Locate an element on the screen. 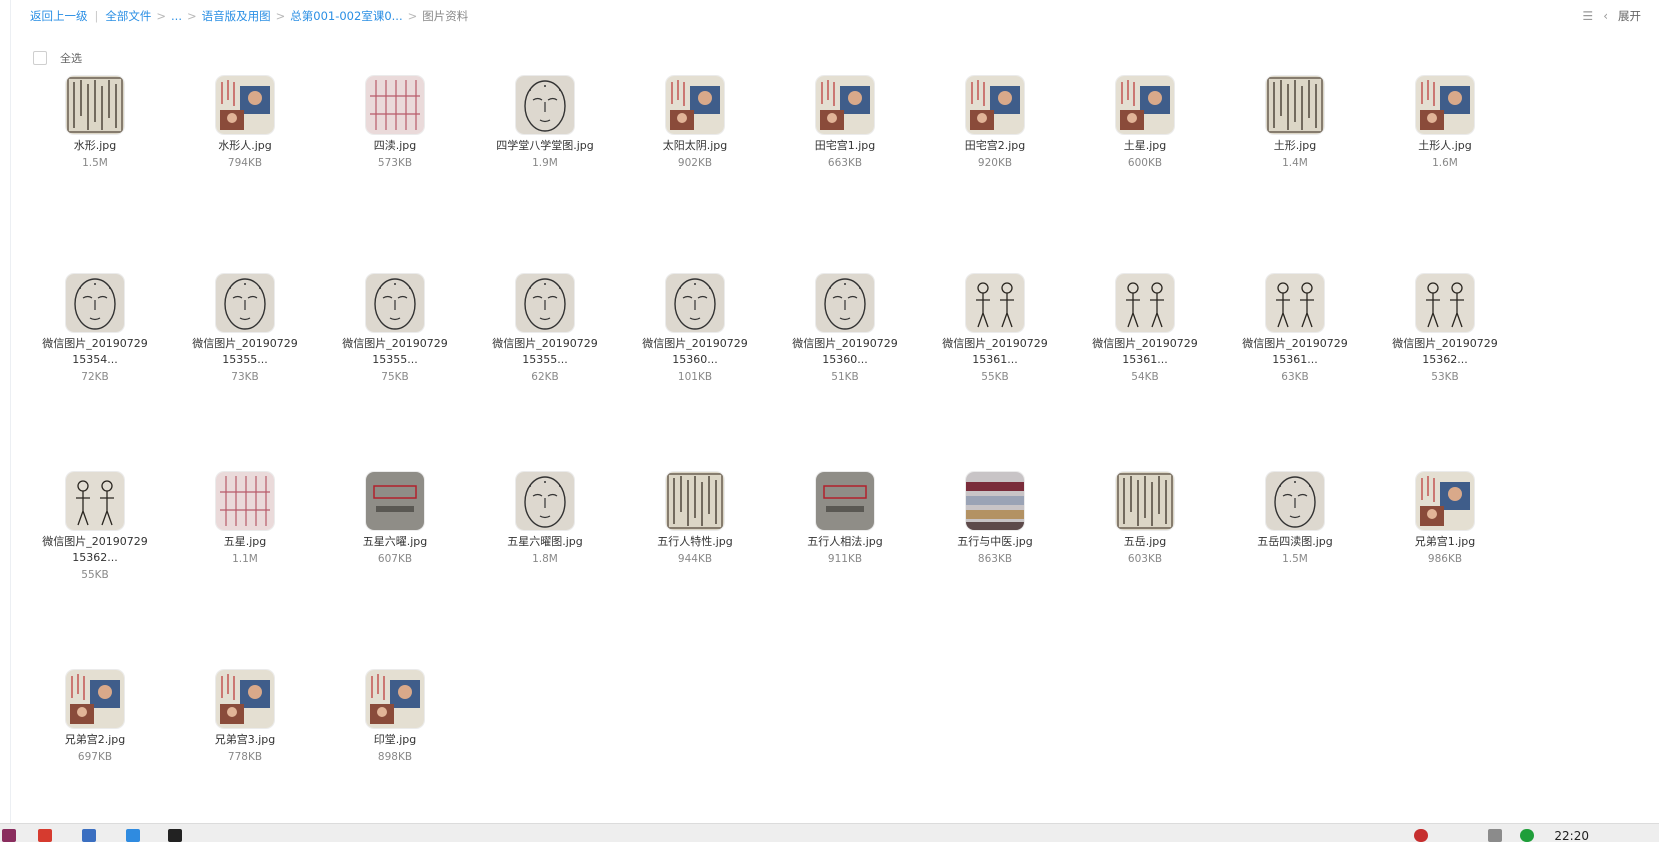  list-view-icon: ☰ is located at coordinates (1587, 16).